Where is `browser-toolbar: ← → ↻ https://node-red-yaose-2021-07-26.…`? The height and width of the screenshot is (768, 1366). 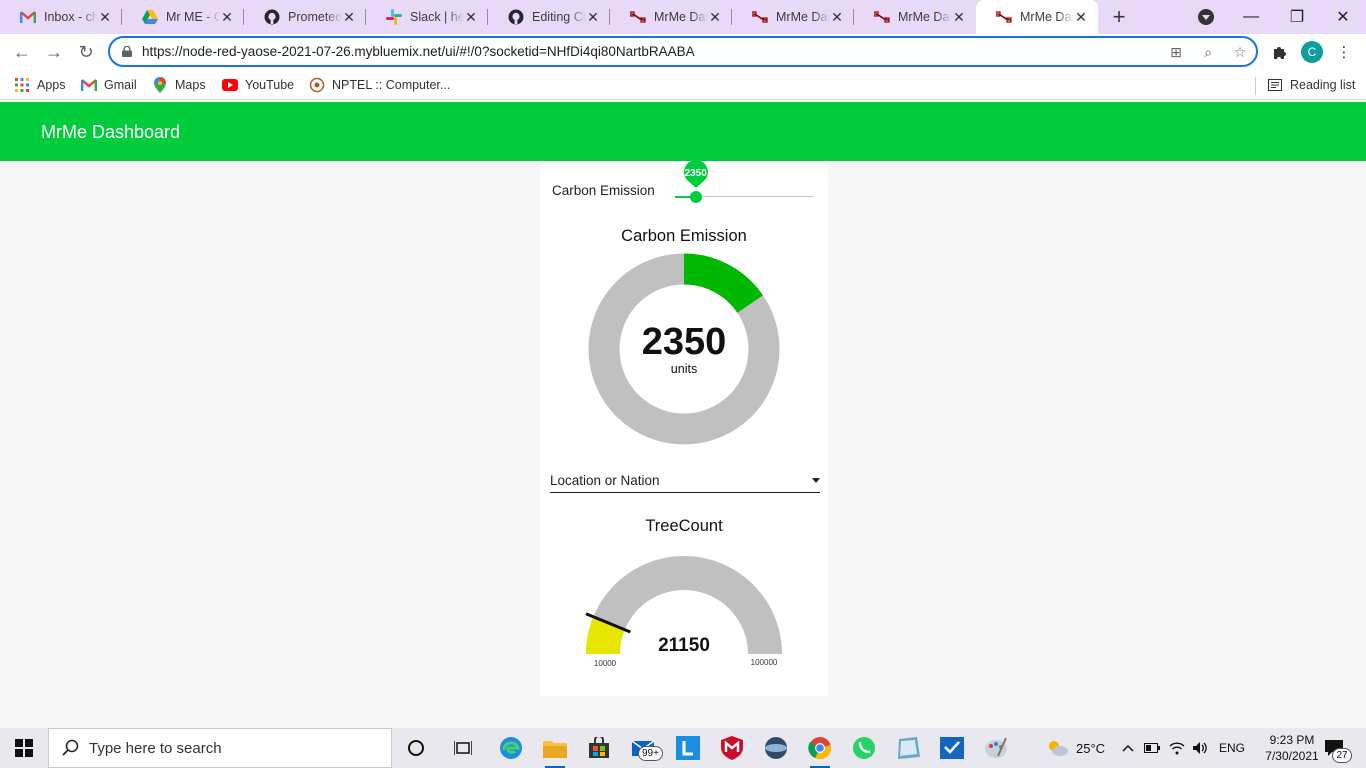
browser-toolbar: ← → ↻ https://node-red-yaose-2021-07-26.… is located at coordinates (683, 52).